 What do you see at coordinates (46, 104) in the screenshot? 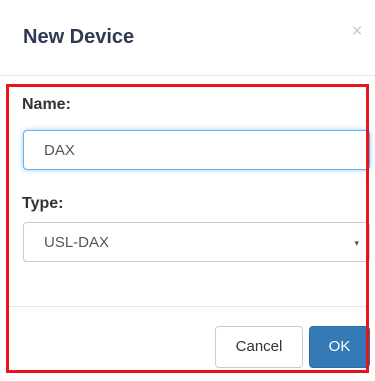
I see `name-label: Name:` at bounding box center [46, 104].